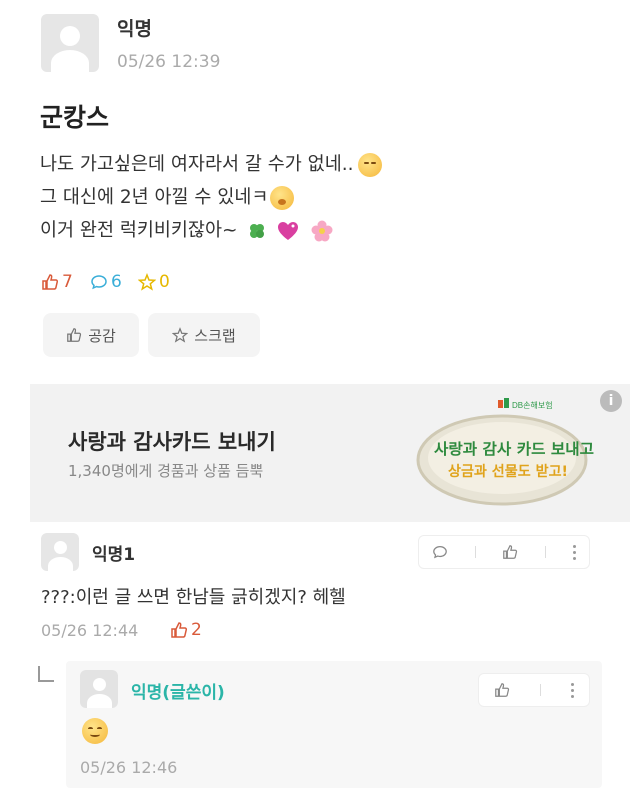 The width and height of the screenshot is (630, 788). Describe the element at coordinates (114, 555) in the screenshot. I see `comment-author-name: 익명1` at that location.